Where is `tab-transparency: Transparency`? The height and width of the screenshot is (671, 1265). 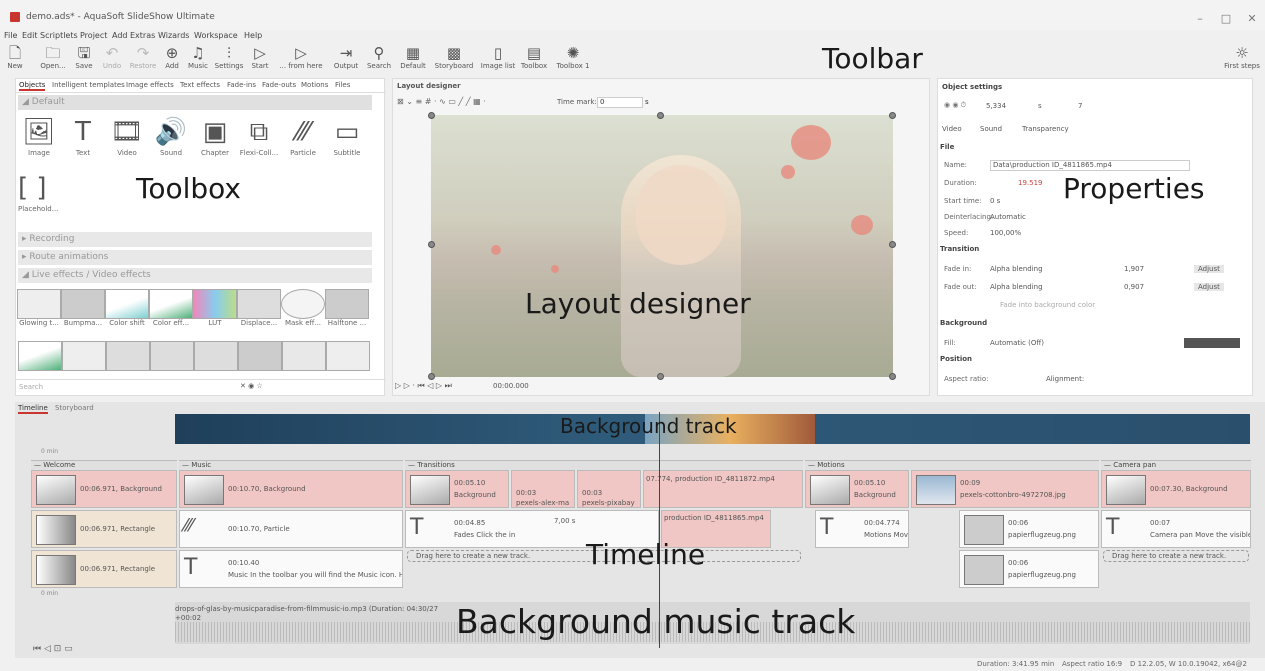
tab-transparency: Transparency is located at coordinates (1045, 129).